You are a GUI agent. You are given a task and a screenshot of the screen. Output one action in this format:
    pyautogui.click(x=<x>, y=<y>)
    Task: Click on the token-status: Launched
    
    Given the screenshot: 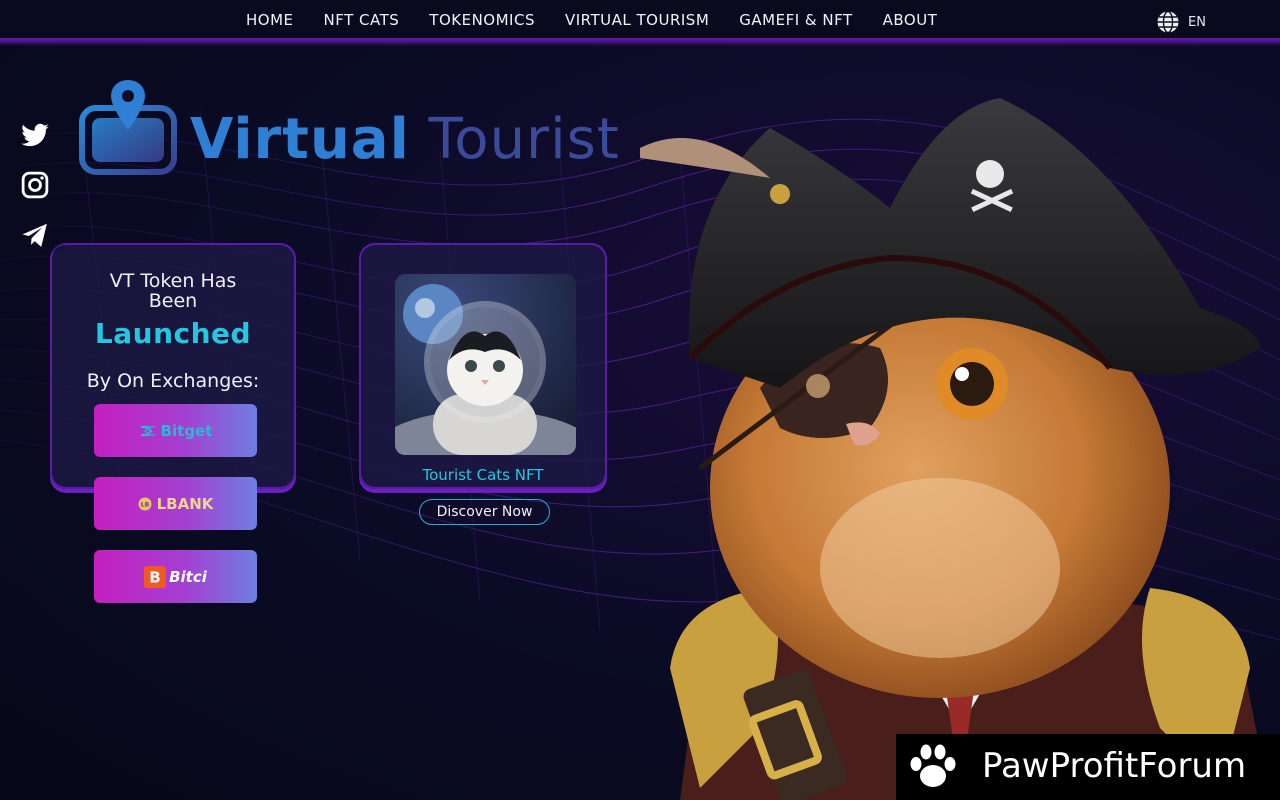 What is the action you would take?
    pyautogui.click(x=173, y=333)
    